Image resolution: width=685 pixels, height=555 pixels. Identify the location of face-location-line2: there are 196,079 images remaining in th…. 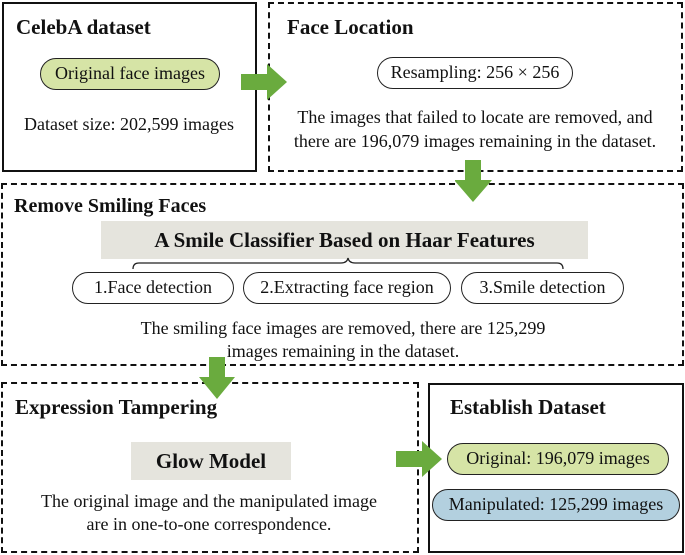
(475, 141).